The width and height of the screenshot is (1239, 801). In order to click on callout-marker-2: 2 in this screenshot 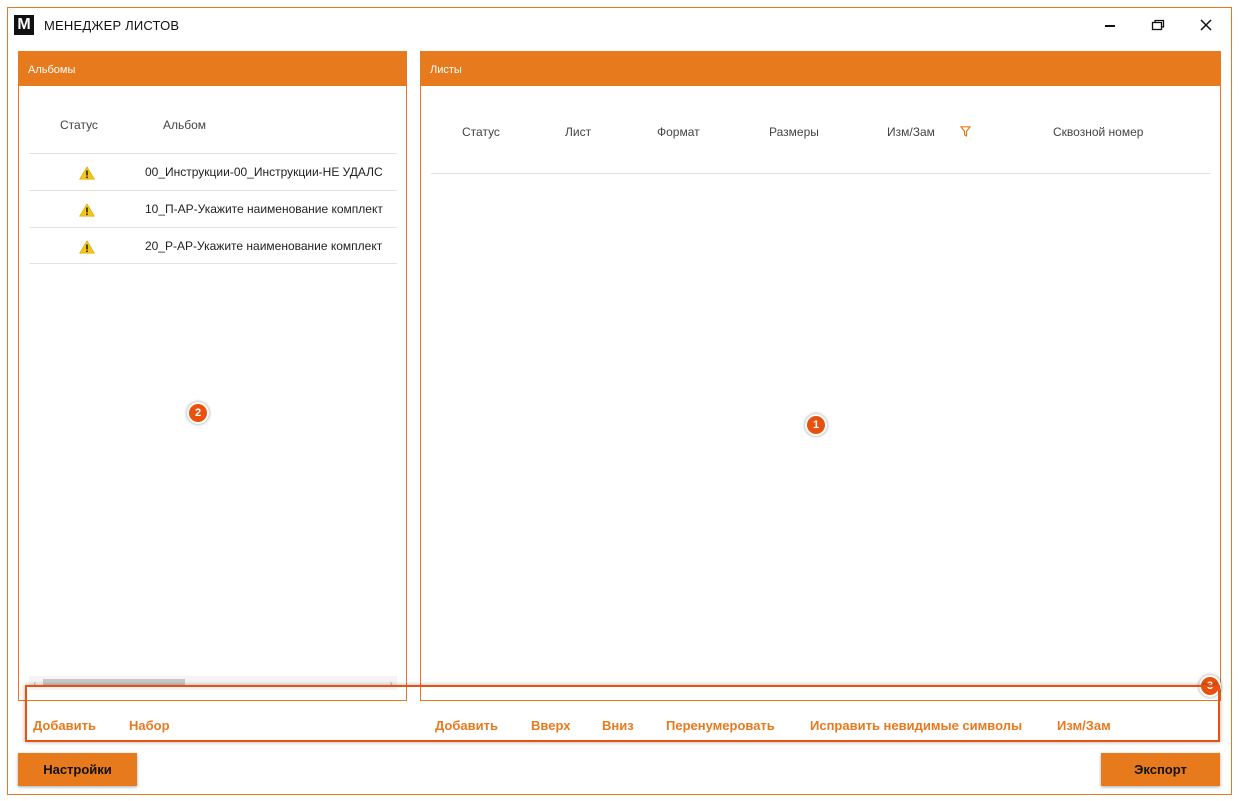, I will do `click(198, 413)`.